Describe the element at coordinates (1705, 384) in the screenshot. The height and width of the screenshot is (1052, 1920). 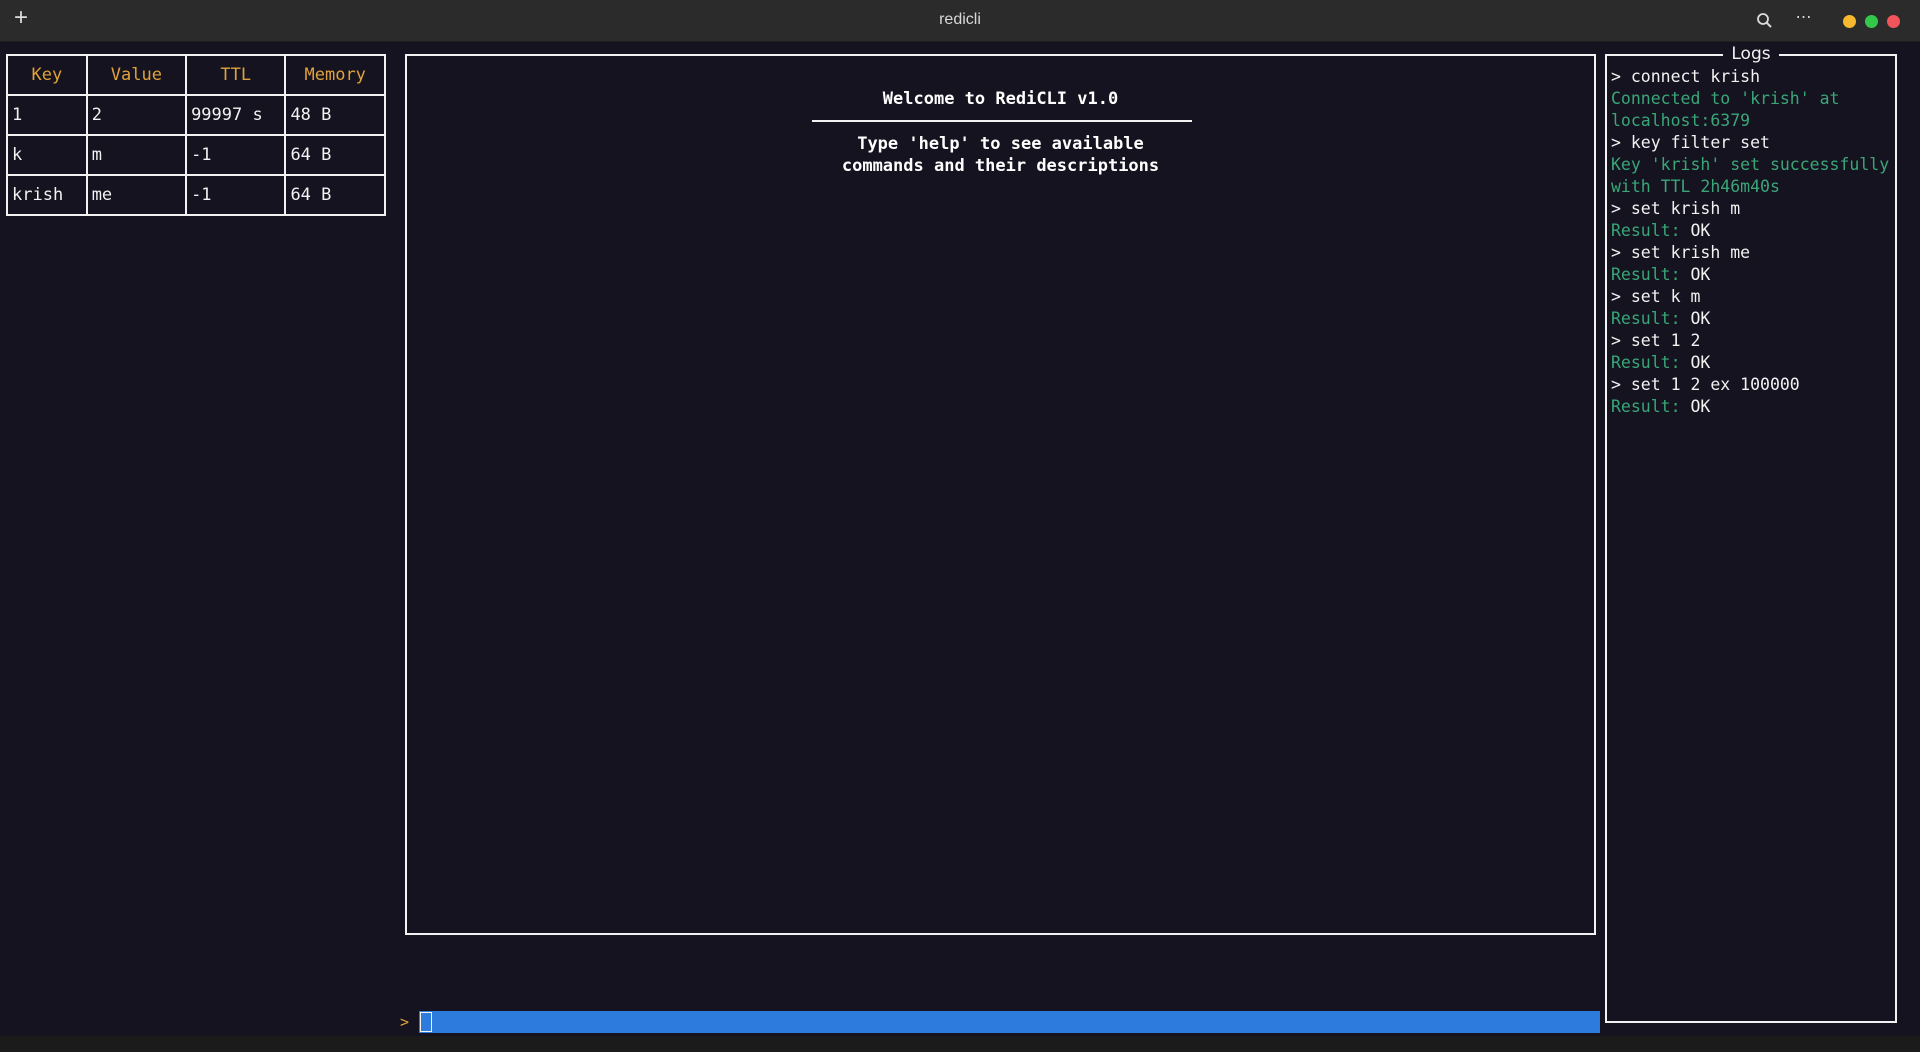
I see `log-entry: > set 1 2 ex 100000` at that location.